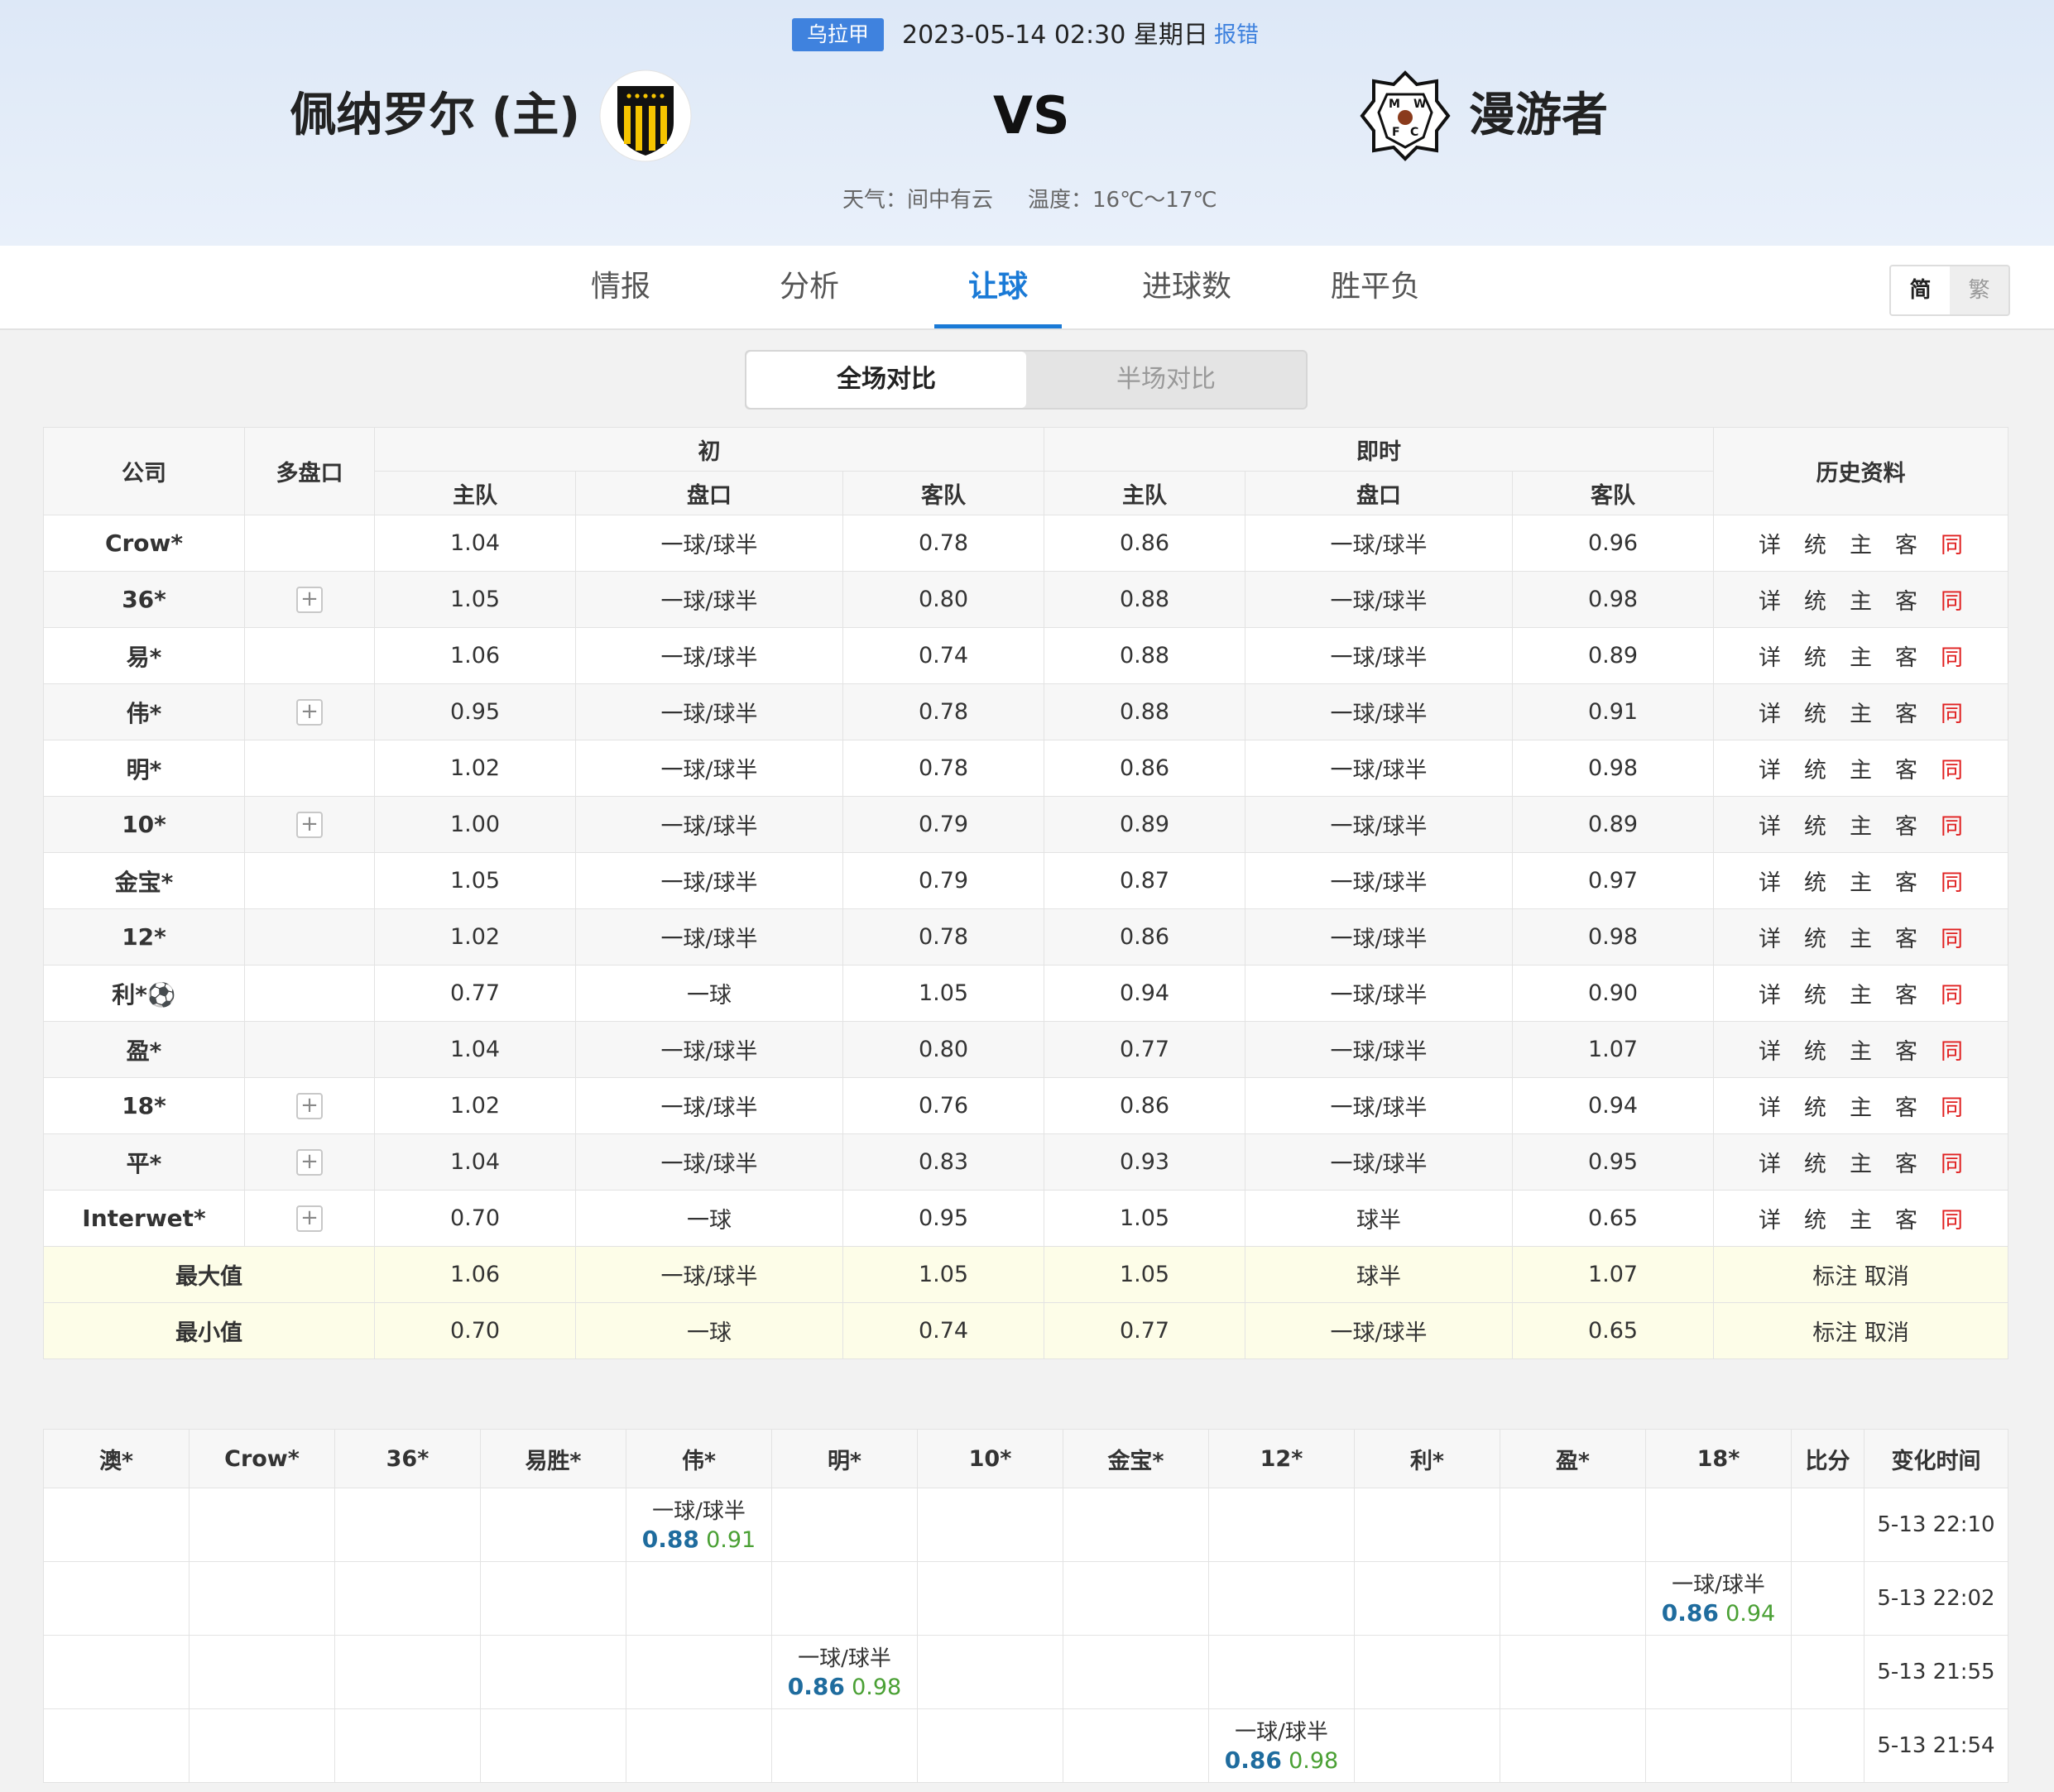  What do you see at coordinates (998, 287) in the screenshot?
I see `tab-handicap: 让球` at bounding box center [998, 287].